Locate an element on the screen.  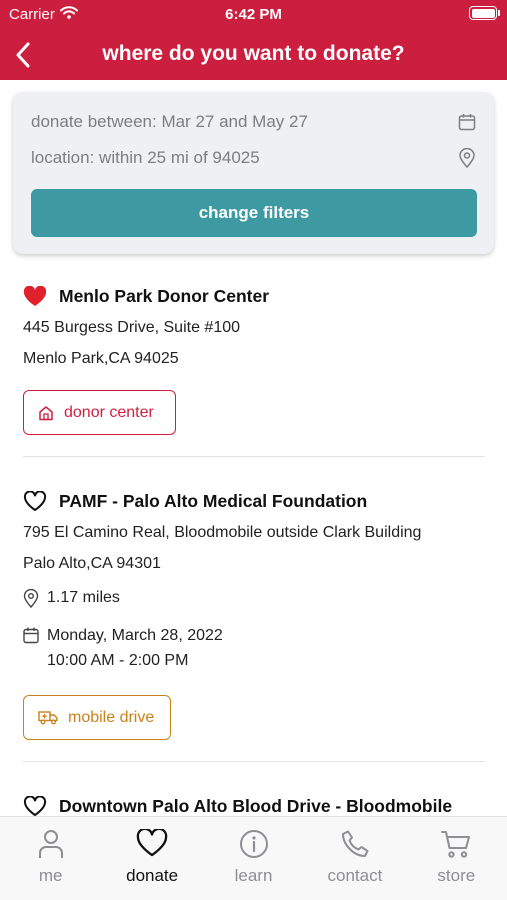
address-line-2: Menlo Park,CA 94025 is located at coordinates (101, 358).